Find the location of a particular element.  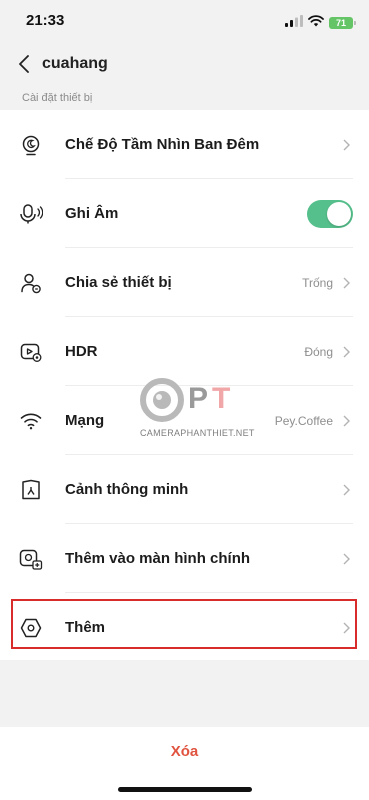

wifi-status-icon is located at coordinates (316, 23).